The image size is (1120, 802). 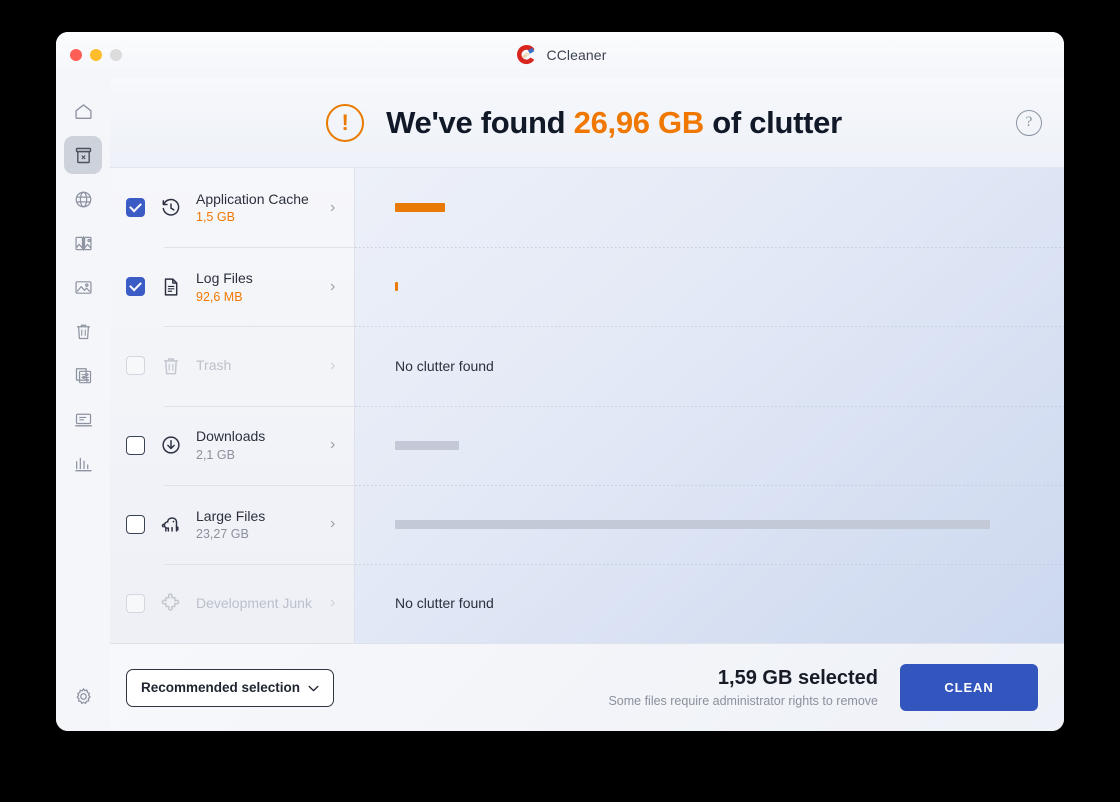 I want to click on nav-rail, so click(x=83, y=404).